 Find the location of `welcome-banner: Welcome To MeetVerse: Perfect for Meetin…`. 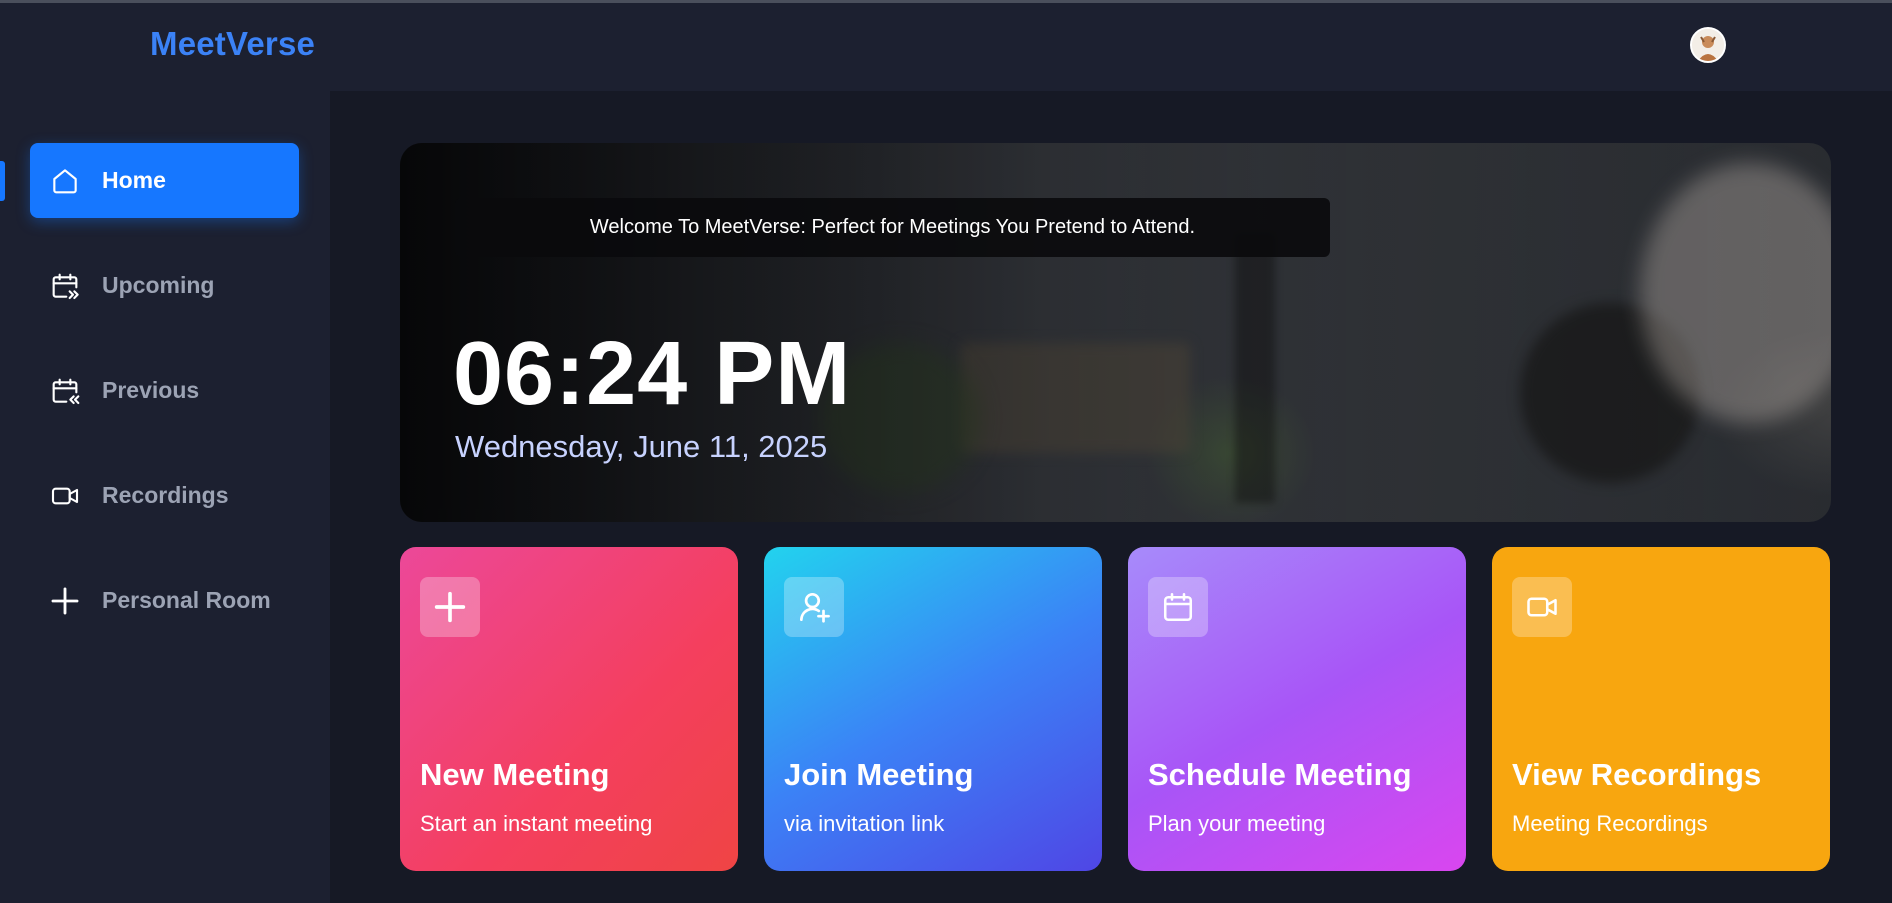

welcome-banner: Welcome To MeetVerse: Perfect for Meetin… is located at coordinates (892, 227).